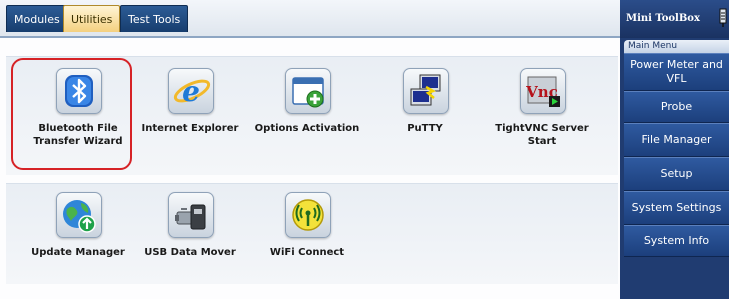  Describe the element at coordinates (676, 241) in the screenshot. I see `menu-item-system-info: System Info` at that location.